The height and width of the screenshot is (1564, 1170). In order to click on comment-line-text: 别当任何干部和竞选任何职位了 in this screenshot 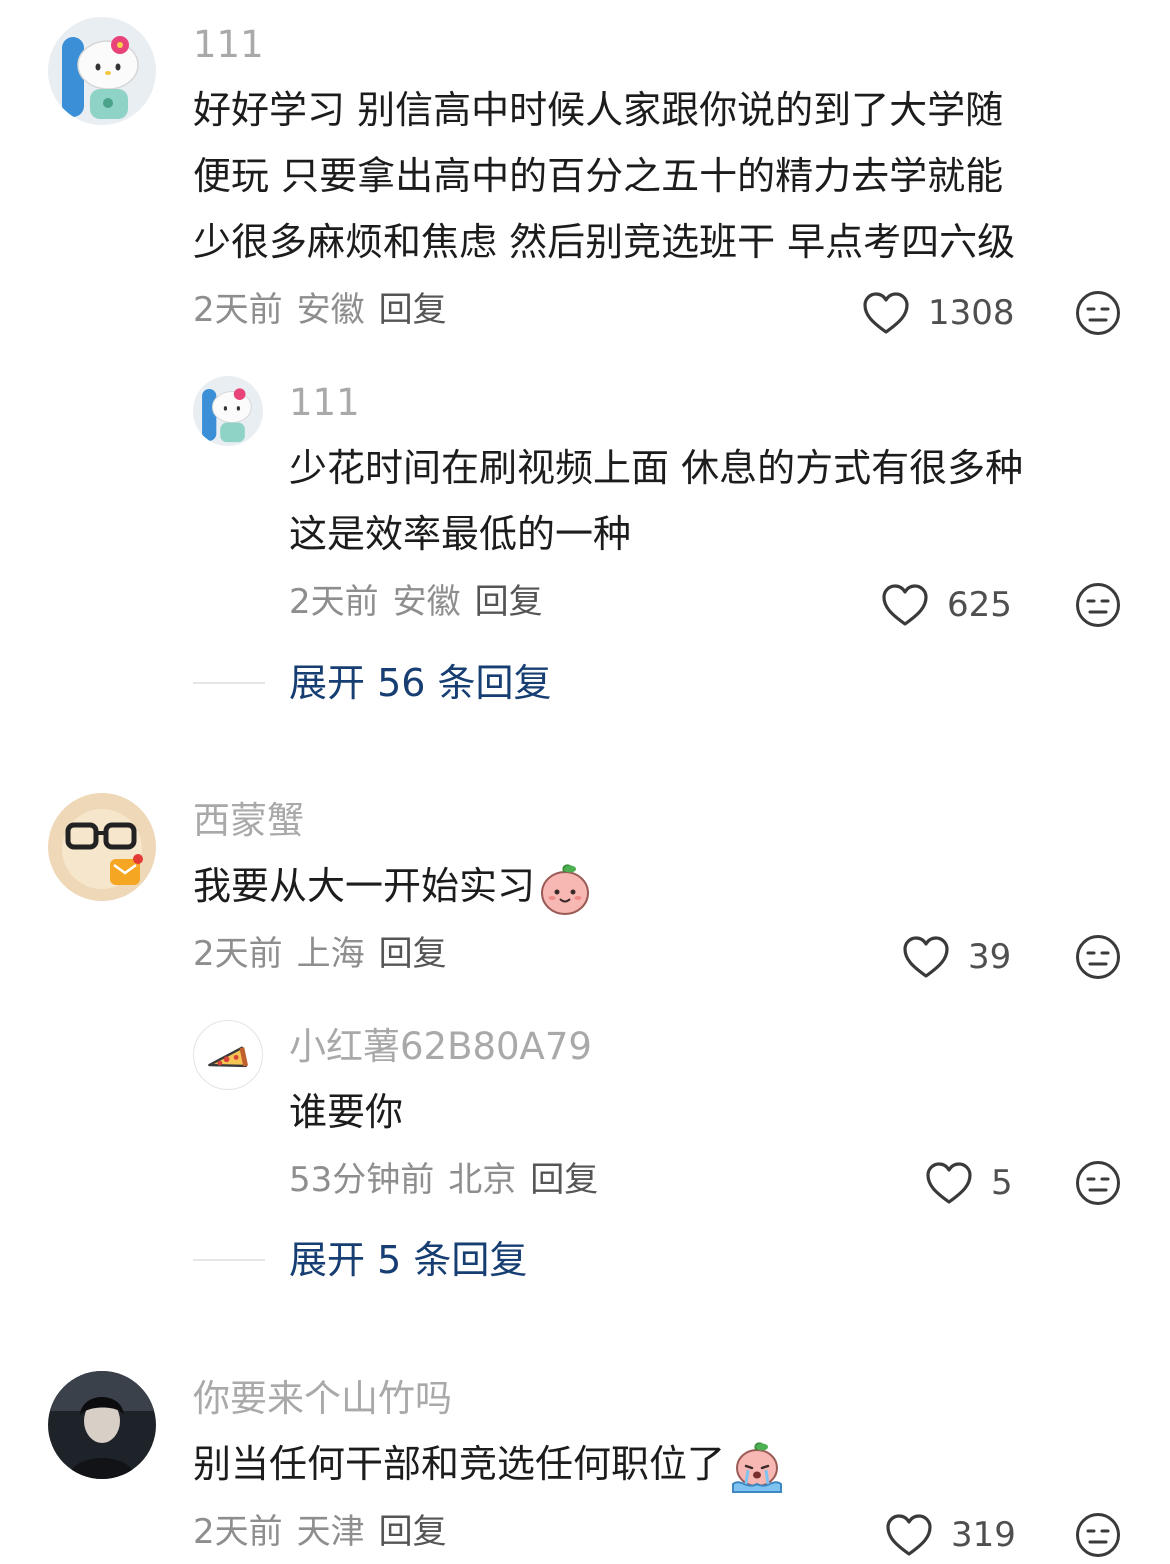, I will do `click(459, 1464)`.